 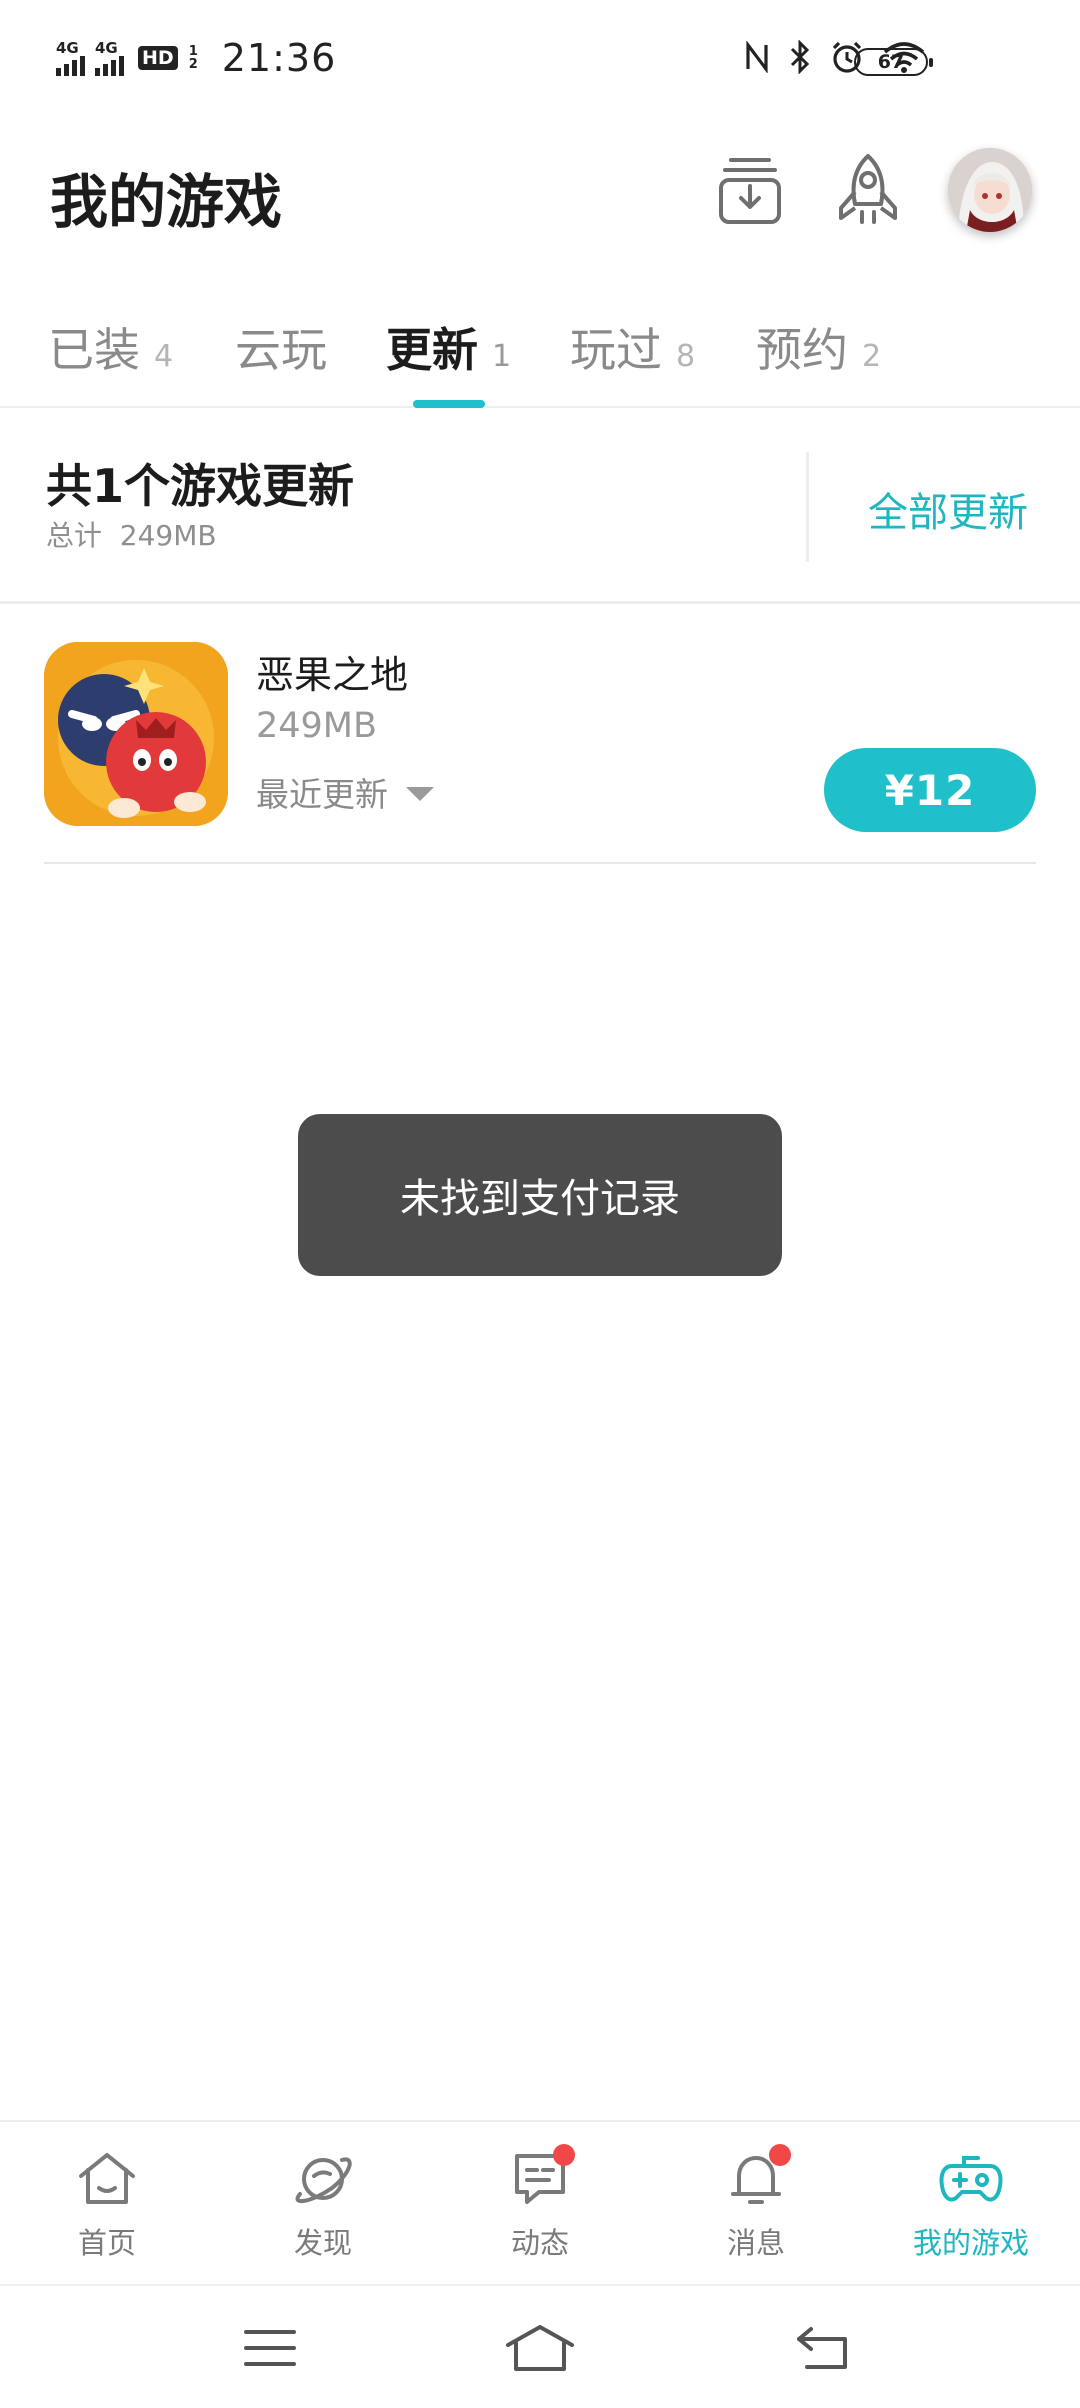 I want to click on update-notes-toggle: 最近更新, so click(x=345, y=792).